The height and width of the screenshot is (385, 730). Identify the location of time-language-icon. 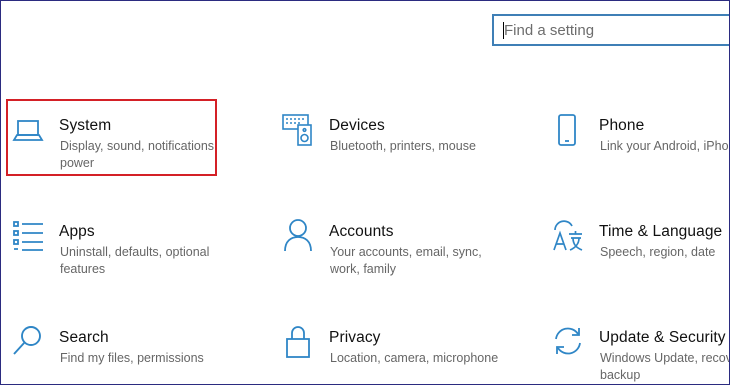
(568, 235).